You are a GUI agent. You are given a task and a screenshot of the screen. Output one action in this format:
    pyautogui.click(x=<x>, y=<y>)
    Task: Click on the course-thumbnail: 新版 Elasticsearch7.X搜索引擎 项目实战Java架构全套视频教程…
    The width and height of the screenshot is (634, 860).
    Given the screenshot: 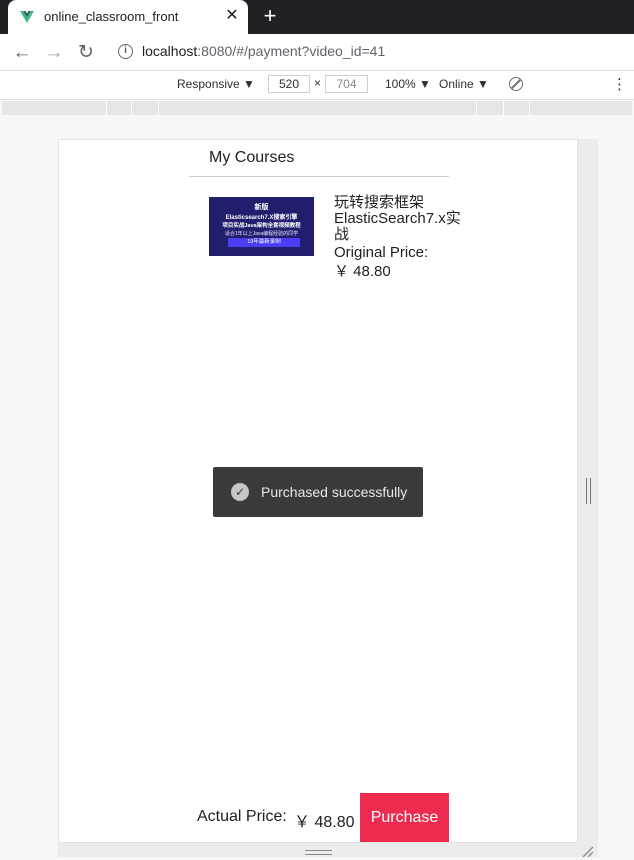 What is the action you would take?
    pyautogui.click(x=261, y=226)
    